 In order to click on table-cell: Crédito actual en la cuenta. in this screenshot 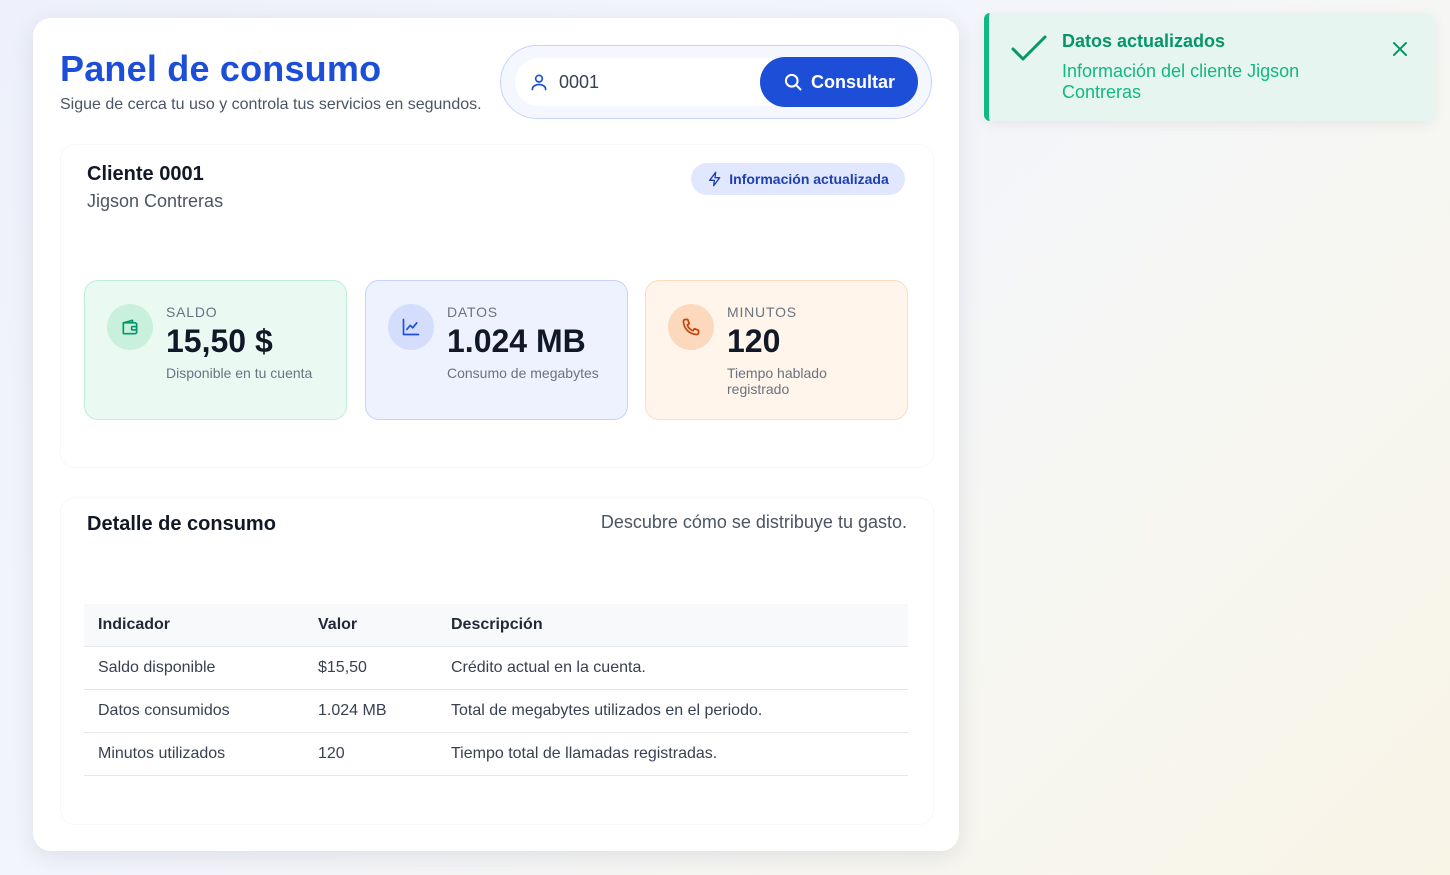, I will do `click(672, 668)`.